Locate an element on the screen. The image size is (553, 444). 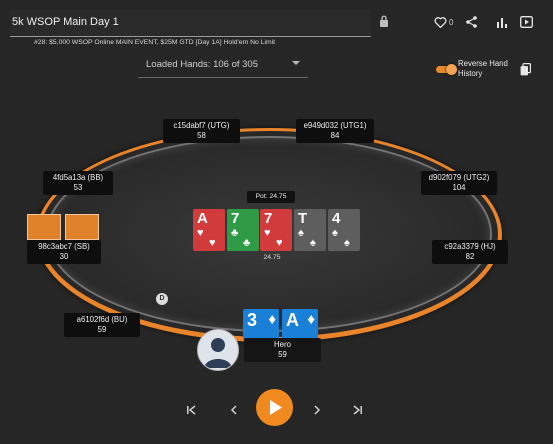
seat-hero: Hero 59 is located at coordinates (282, 350).